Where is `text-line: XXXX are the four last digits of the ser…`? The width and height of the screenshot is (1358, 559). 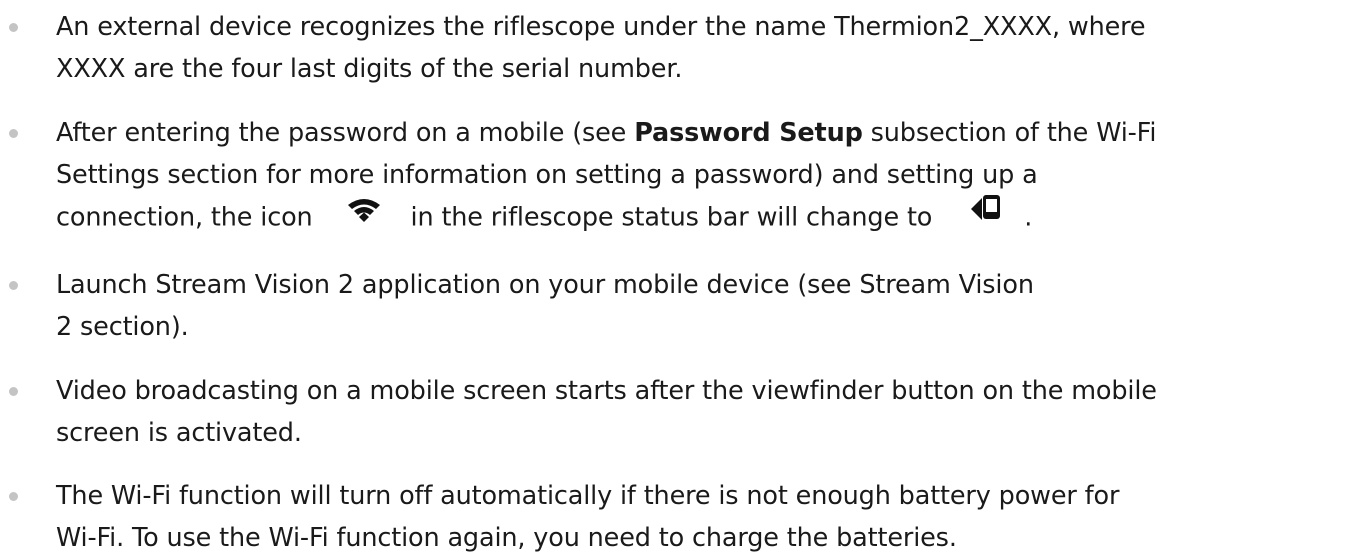
text-line: XXXX are the four last digits of the ser… is located at coordinates (369, 69).